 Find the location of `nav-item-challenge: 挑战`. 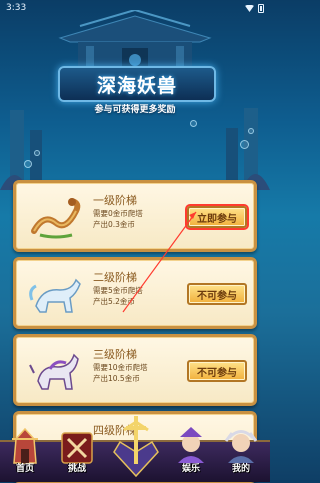

nav-item-challenge: 挑战 is located at coordinates (77, 448).